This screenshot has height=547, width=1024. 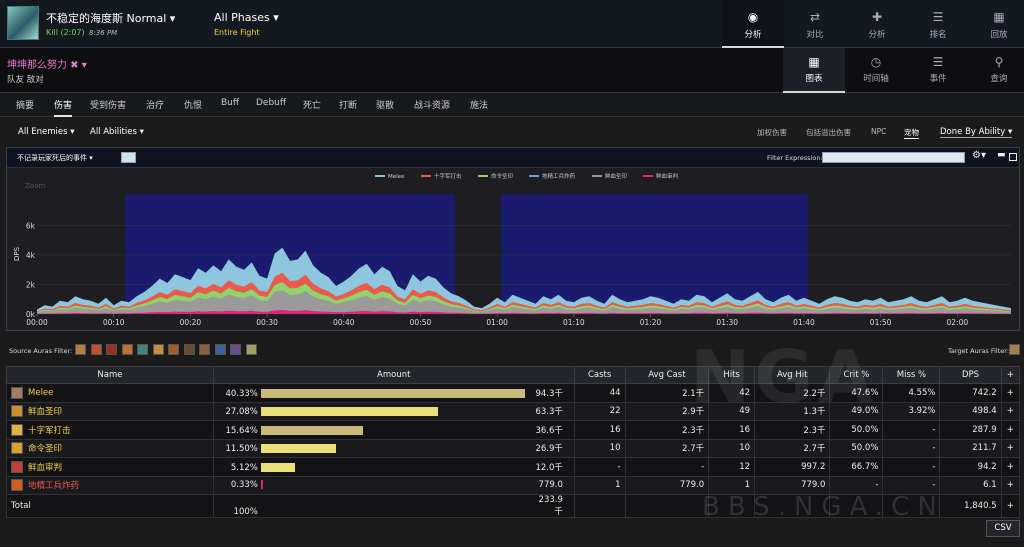 I want to click on col-dps: DPS, so click(x=970, y=375).